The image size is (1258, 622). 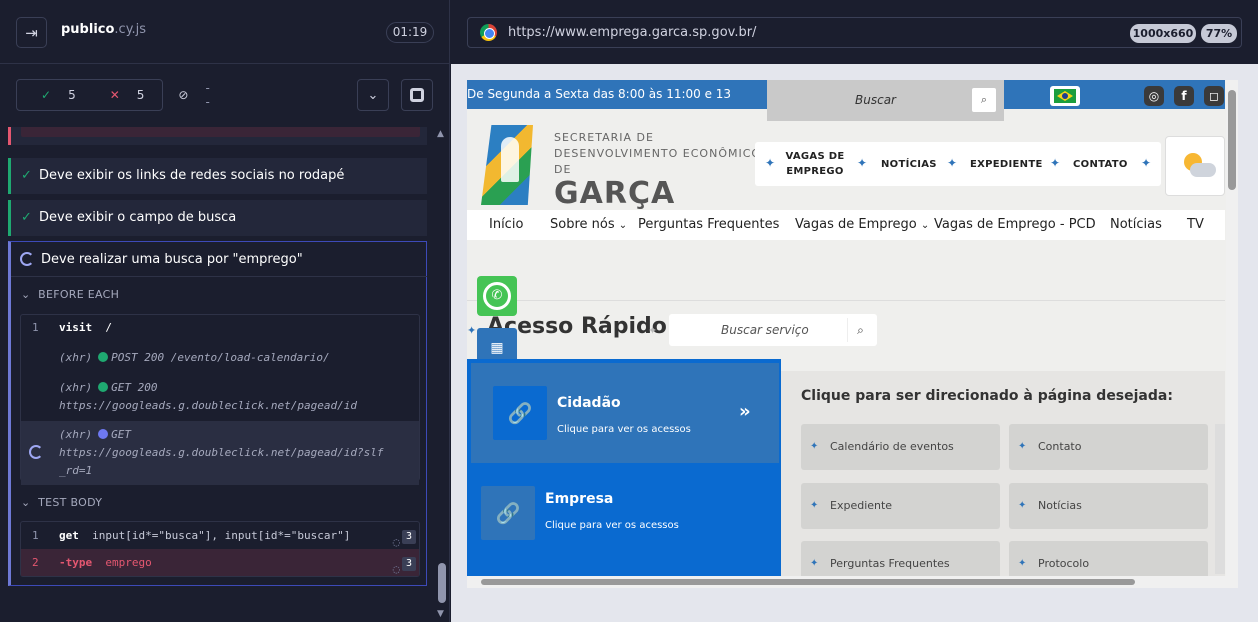 What do you see at coordinates (909, 164) in the screenshot?
I see `topnav-noticias: NOTÍCIAS` at bounding box center [909, 164].